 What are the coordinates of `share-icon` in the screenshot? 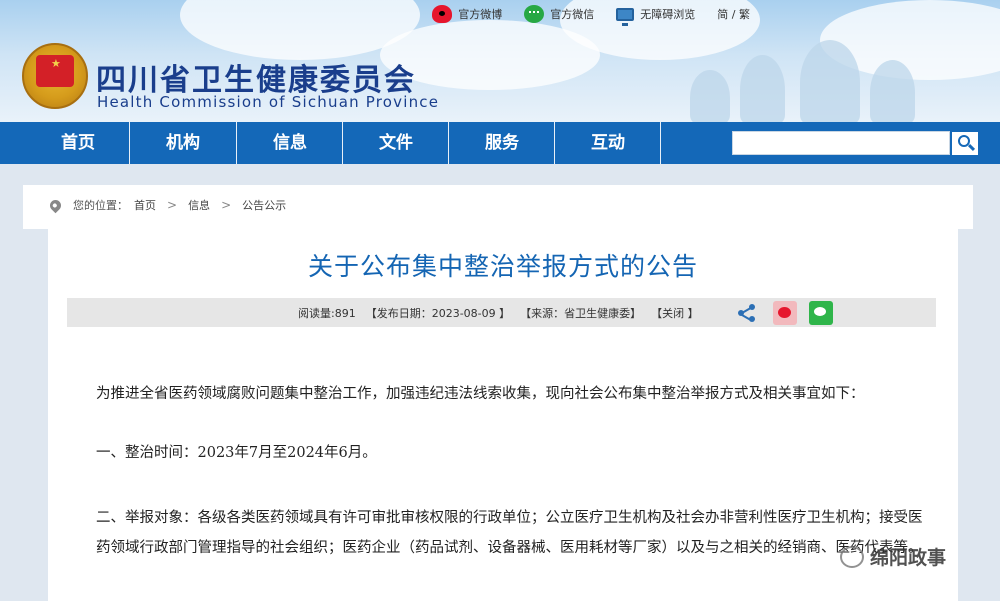 It's located at (747, 313).